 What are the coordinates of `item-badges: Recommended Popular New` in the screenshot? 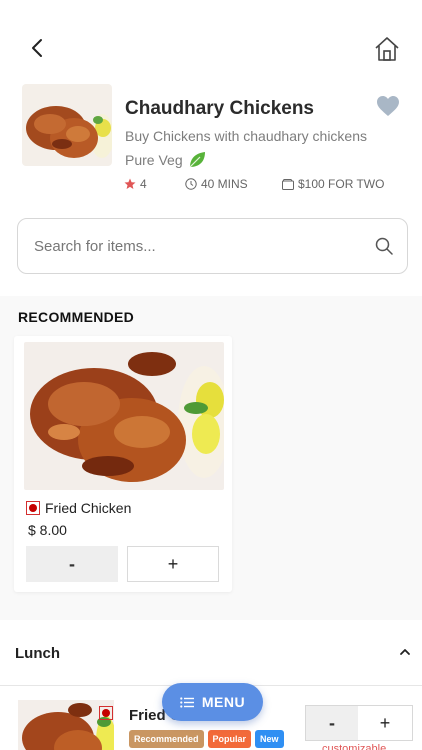 It's located at (206, 739).